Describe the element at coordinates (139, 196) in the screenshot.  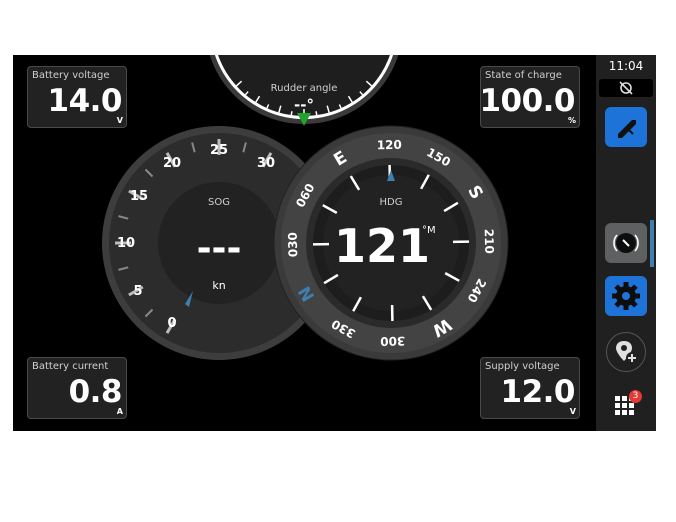
I see `sog-scale-label: 15` at that location.